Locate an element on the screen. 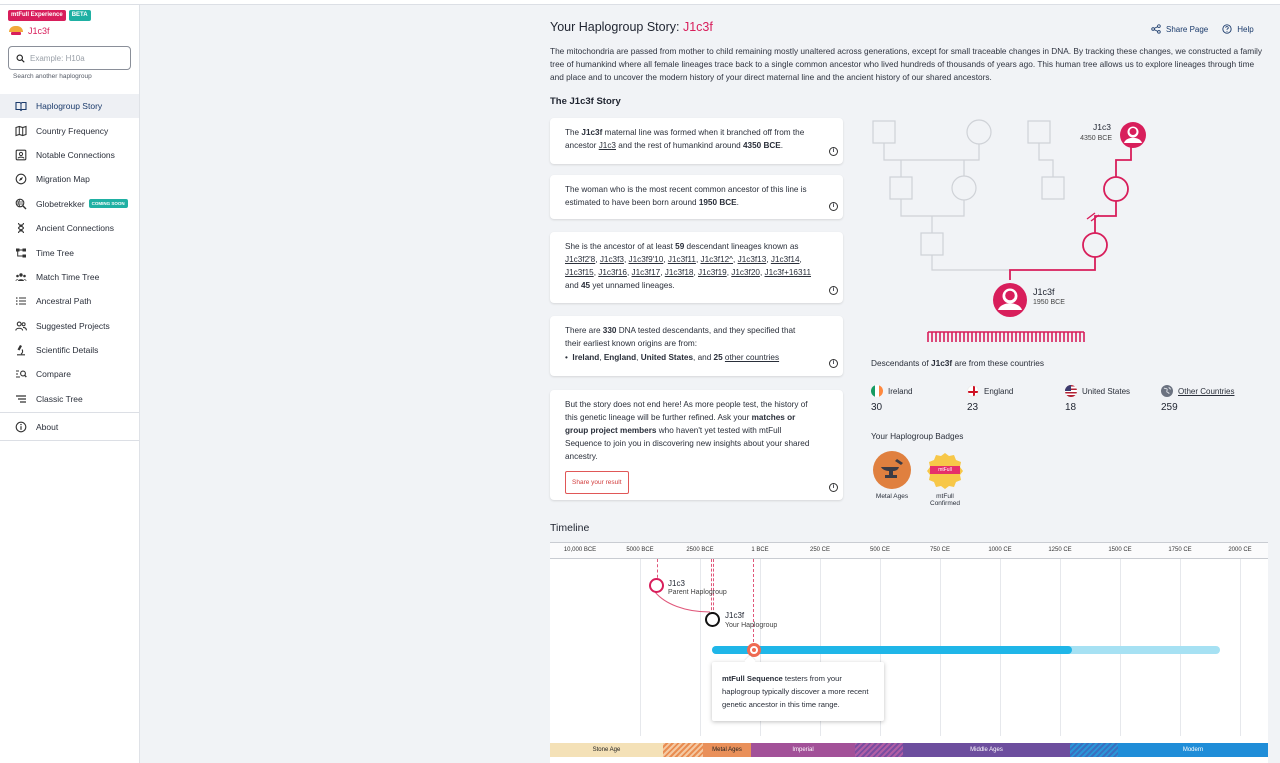  page-title-haplogroup: J1c3f is located at coordinates (697, 27).